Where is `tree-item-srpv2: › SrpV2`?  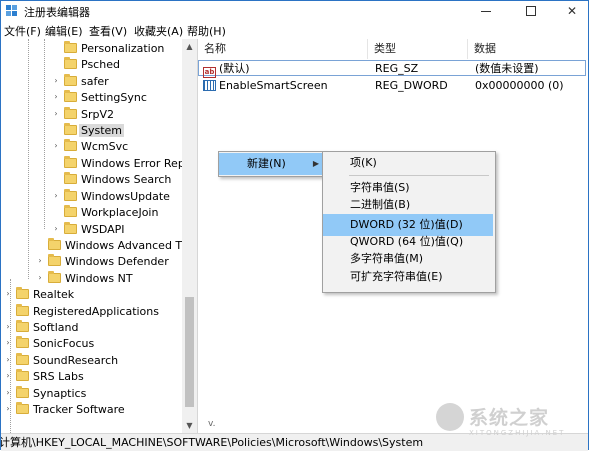 tree-item-srpv2: › SrpV2 is located at coordinates (83, 114).